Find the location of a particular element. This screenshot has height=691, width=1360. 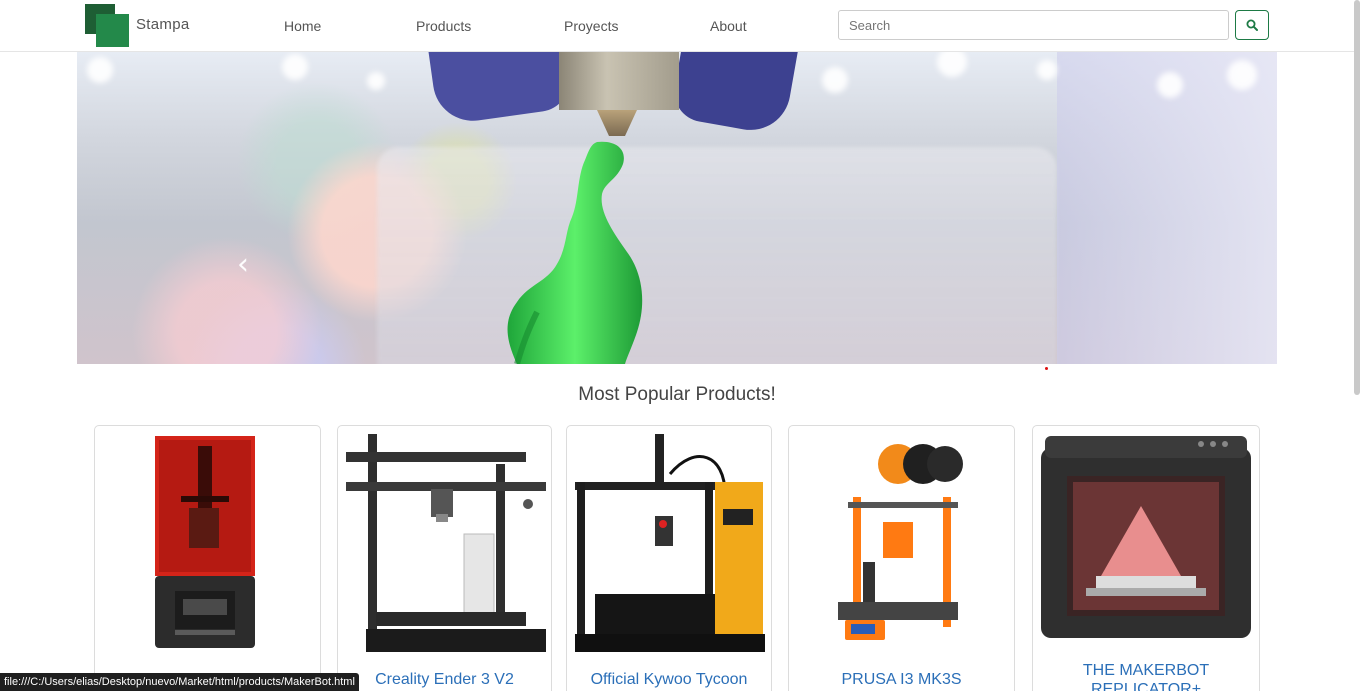

product-card-elegoo is located at coordinates (207, 558).